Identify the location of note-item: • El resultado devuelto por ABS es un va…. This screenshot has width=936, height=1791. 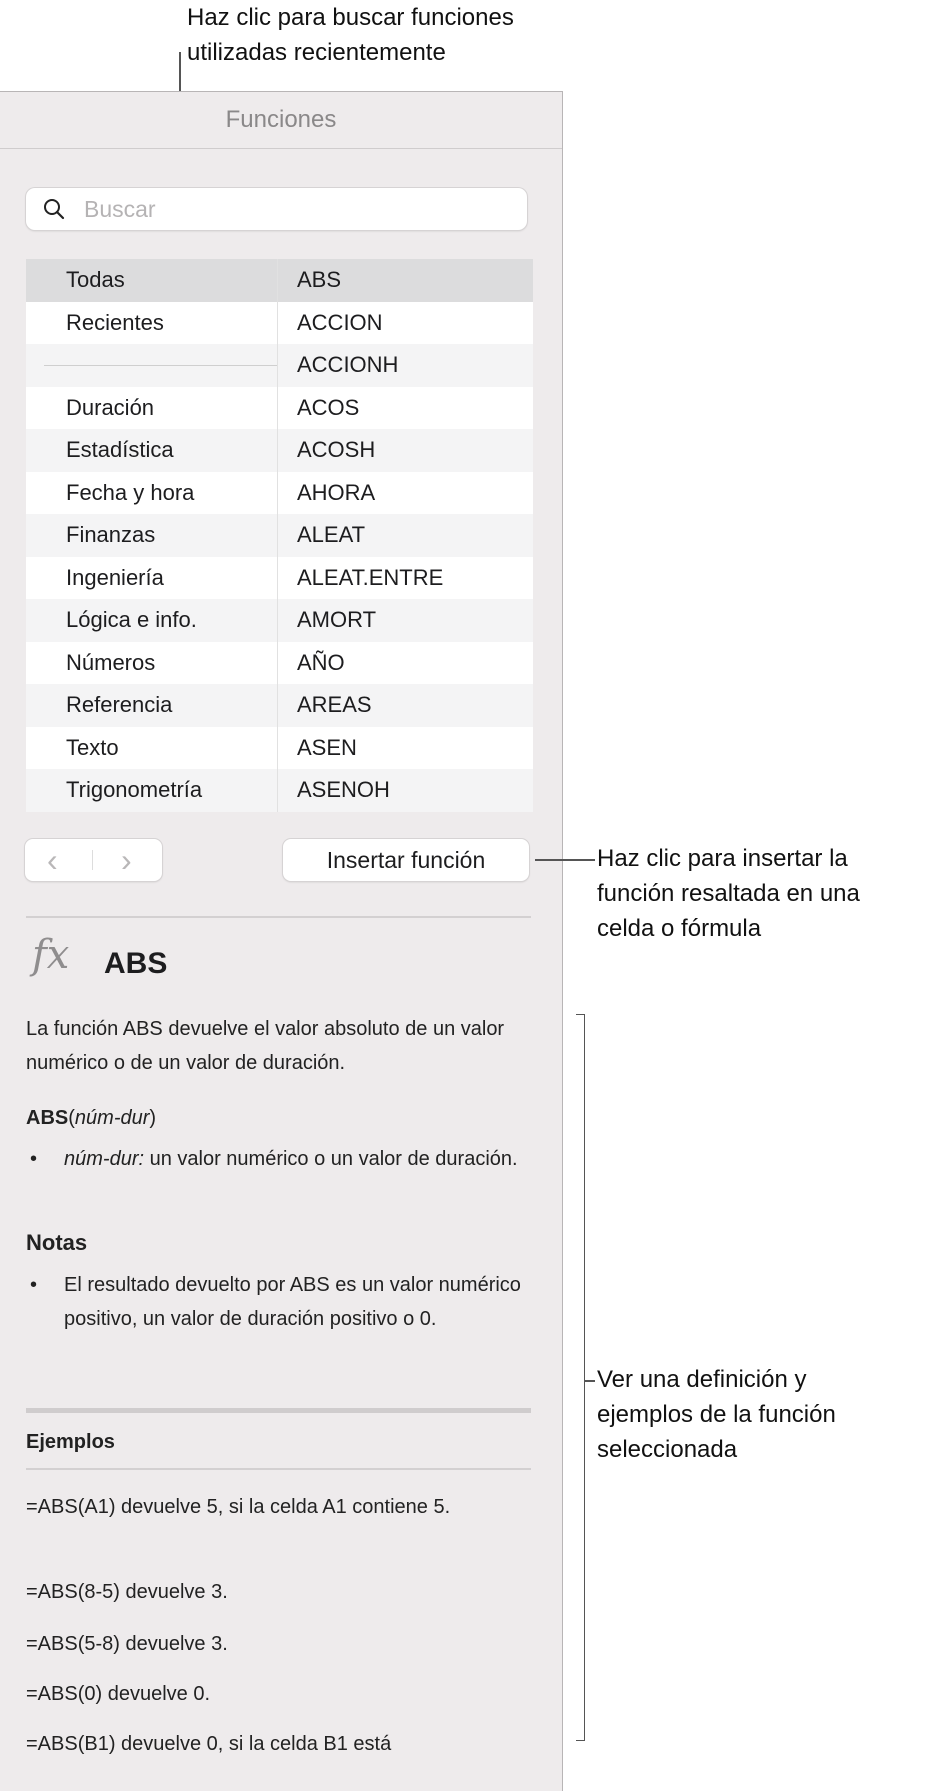
(278, 1302).